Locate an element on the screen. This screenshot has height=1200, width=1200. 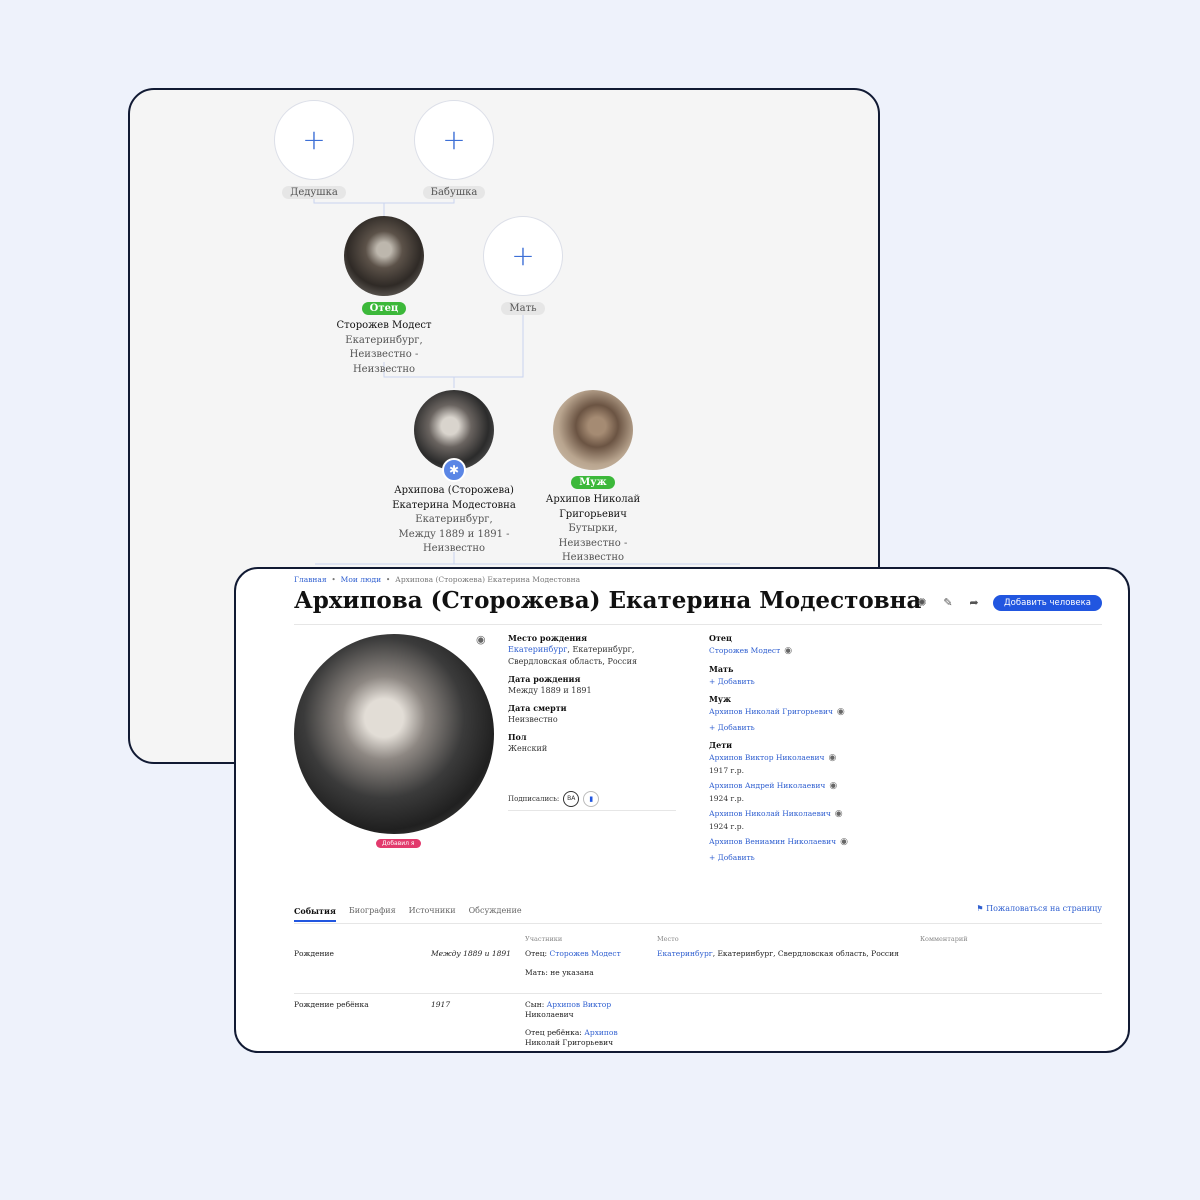
add-person-button: Добавить человека is located at coordinates (1047, 603).